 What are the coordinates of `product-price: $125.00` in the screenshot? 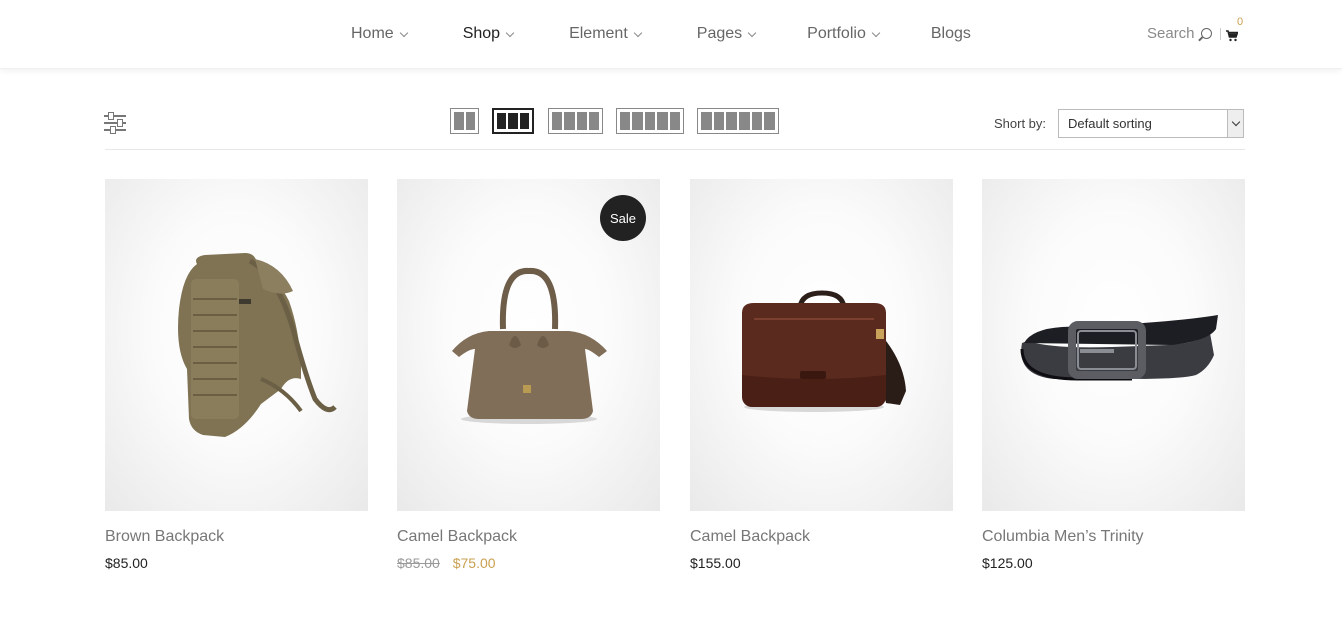 It's located at (1113, 563).